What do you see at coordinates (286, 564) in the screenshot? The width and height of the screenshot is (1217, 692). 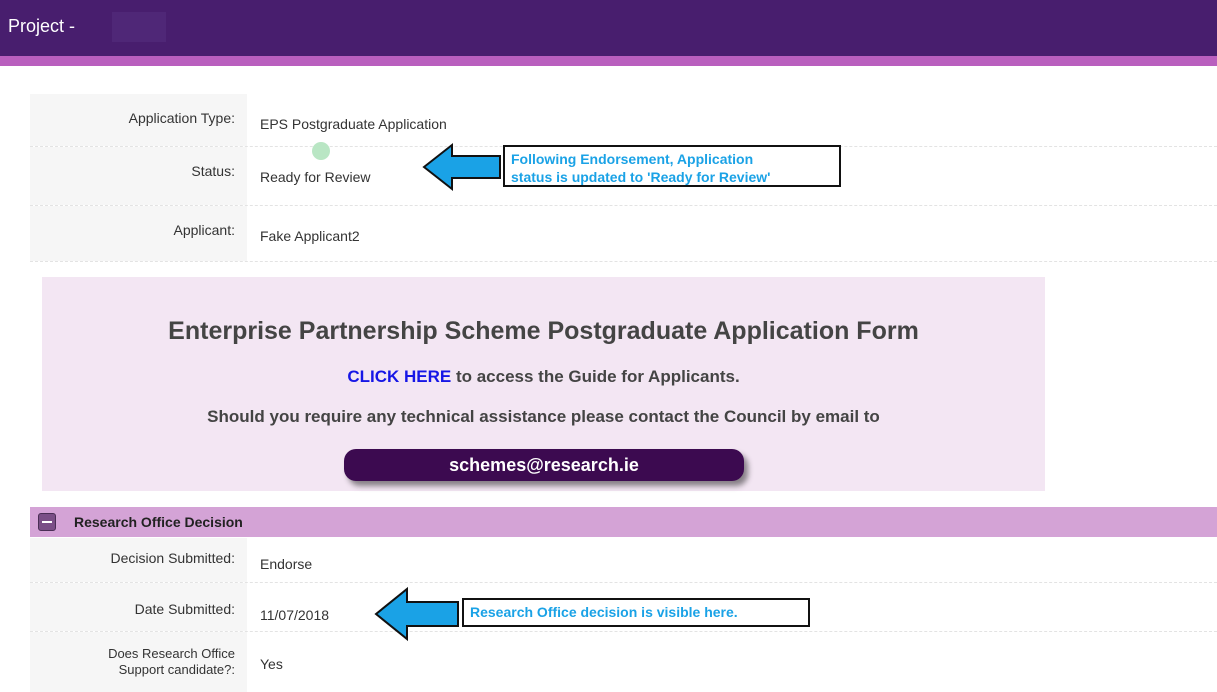 I see `decision-value: Endorse` at bounding box center [286, 564].